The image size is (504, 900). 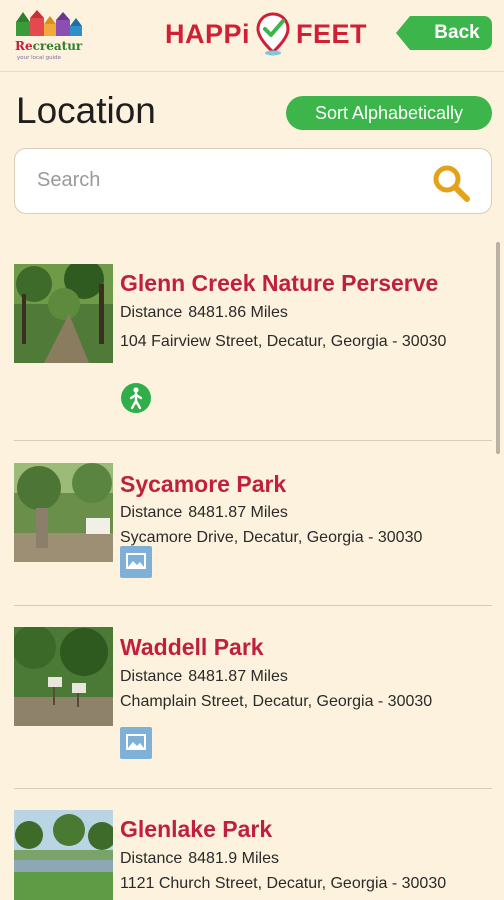 I want to click on distance-value: 8481.86 Miles, so click(x=238, y=312).